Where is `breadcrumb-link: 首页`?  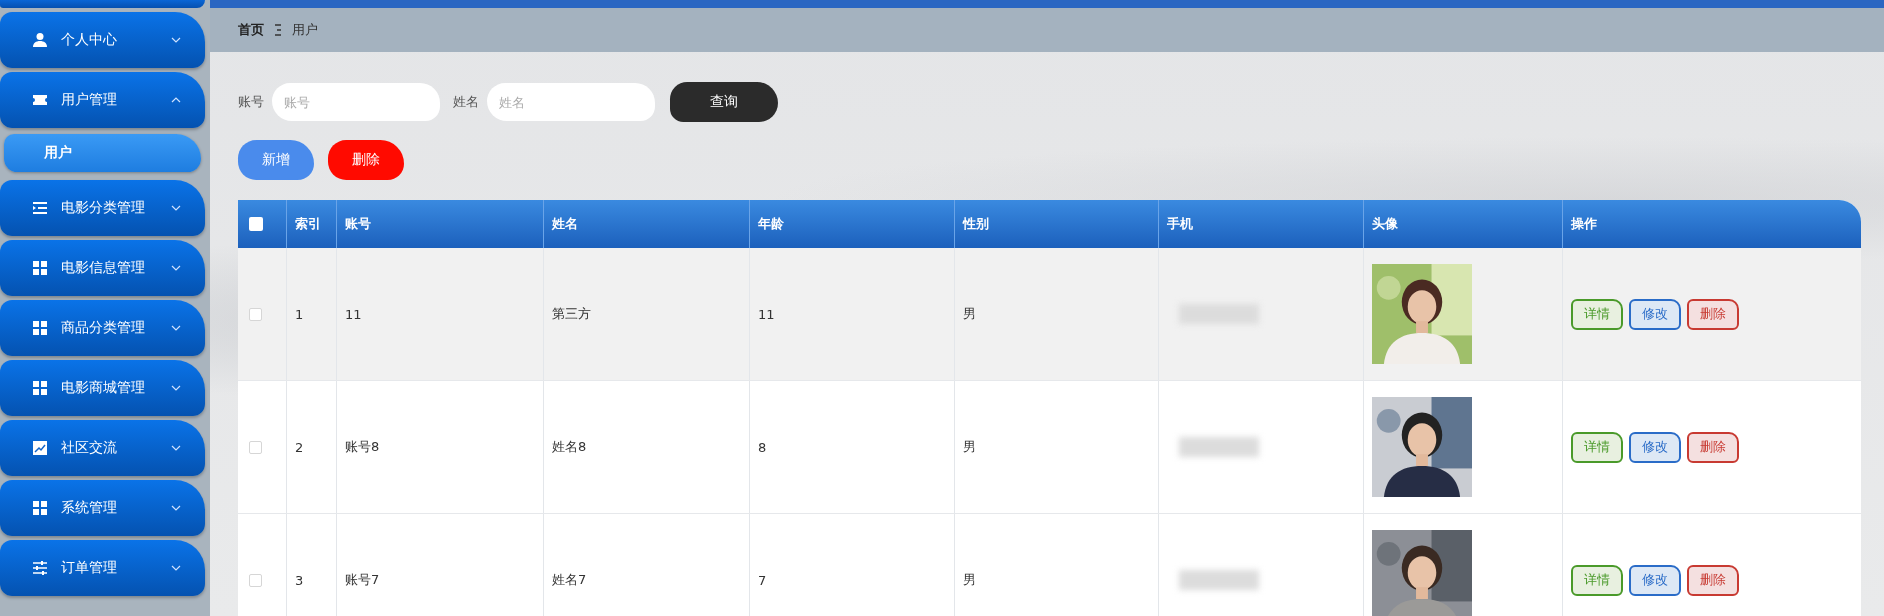
breadcrumb-link: 首页 is located at coordinates (251, 30).